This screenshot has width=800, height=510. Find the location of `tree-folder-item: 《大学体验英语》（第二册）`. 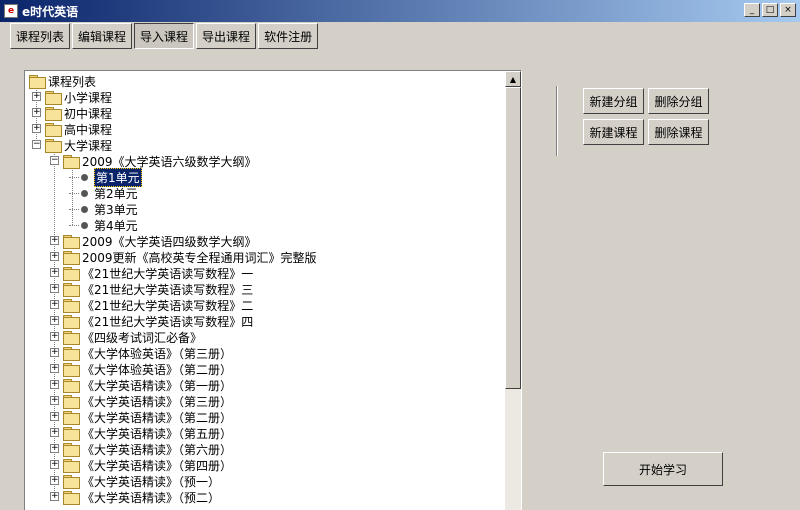

tree-folder-item: 《大学体验英语》（第二册） is located at coordinates (147, 369).